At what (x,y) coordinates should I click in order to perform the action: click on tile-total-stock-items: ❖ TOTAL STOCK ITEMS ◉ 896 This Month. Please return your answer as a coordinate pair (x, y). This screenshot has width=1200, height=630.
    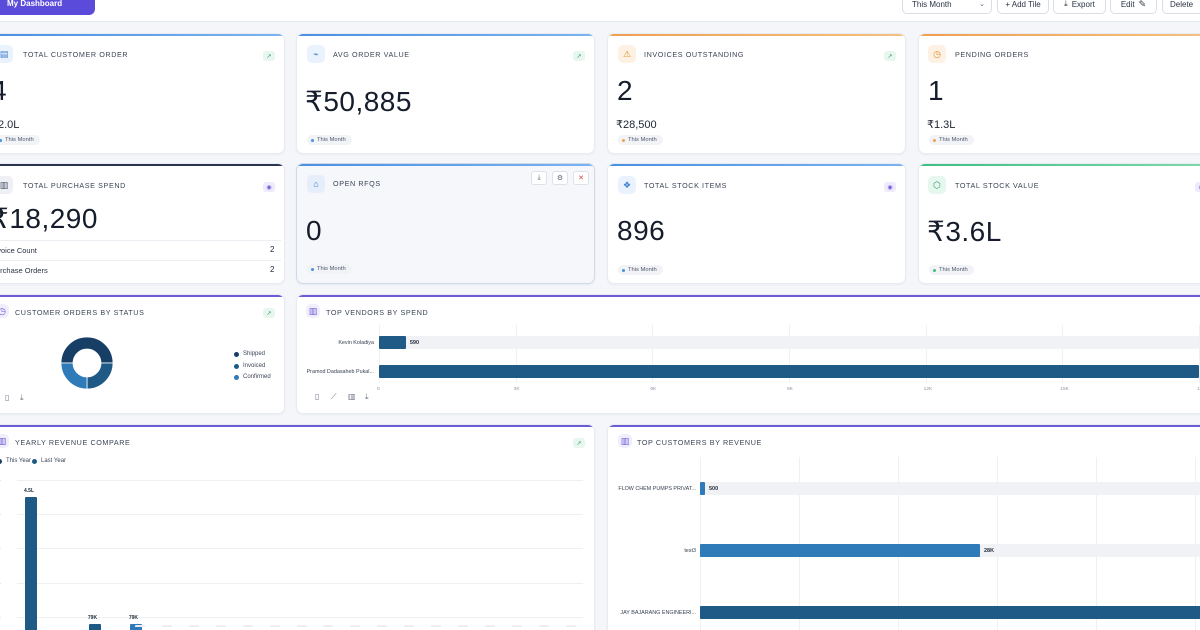
    Looking at the image, I should click on (756, 223).